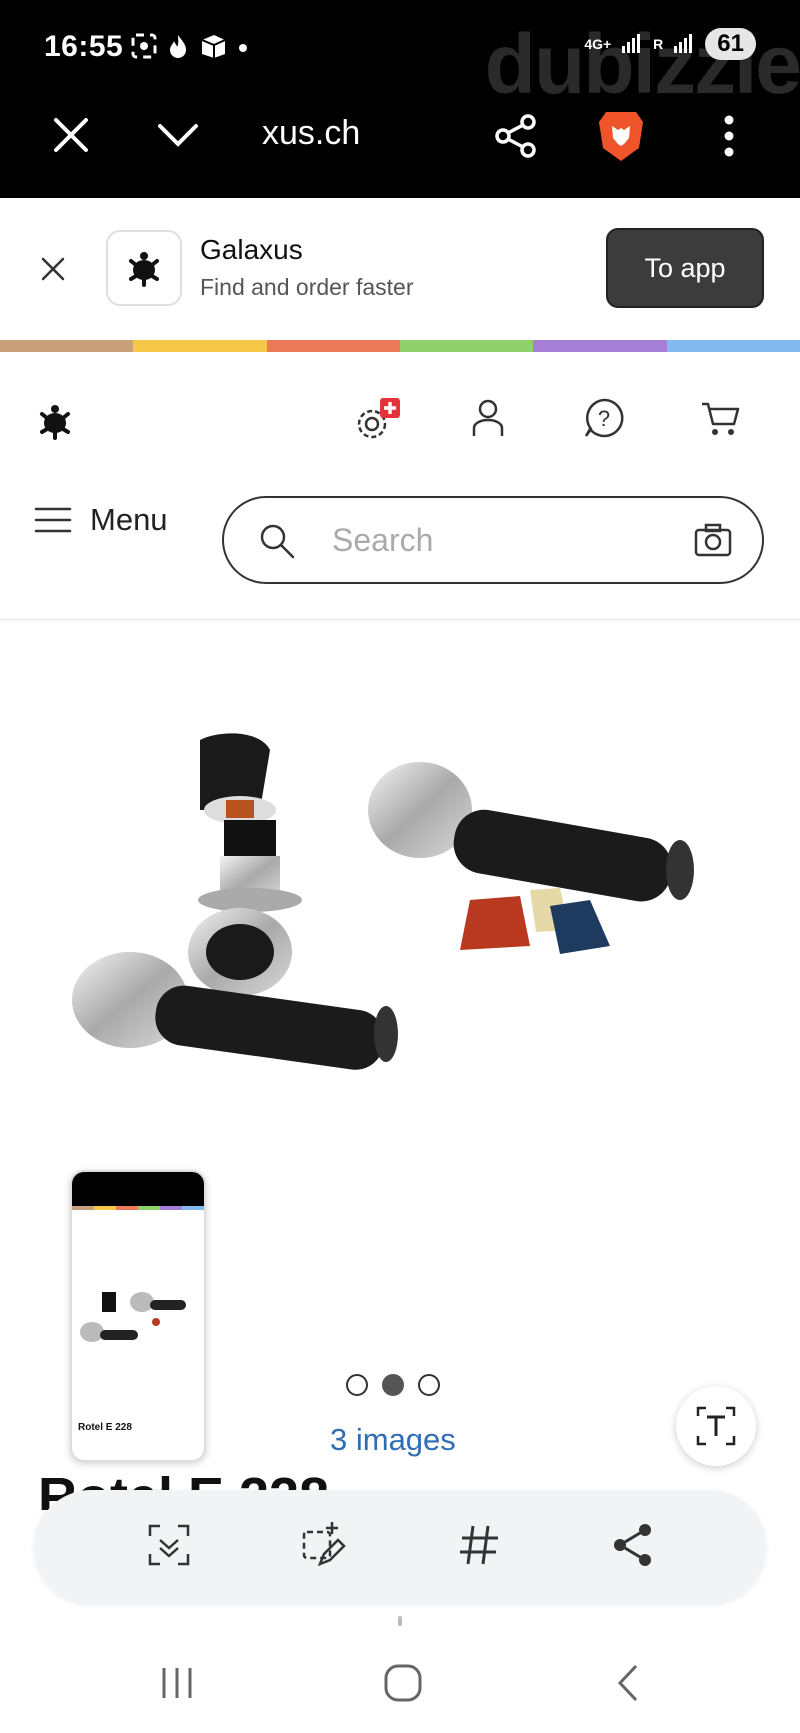 The image size is (800, 1733). Describe the element at coordinates (307, 287) in the screenshot. I see `promo-tagline: Find and order faster` at that location.